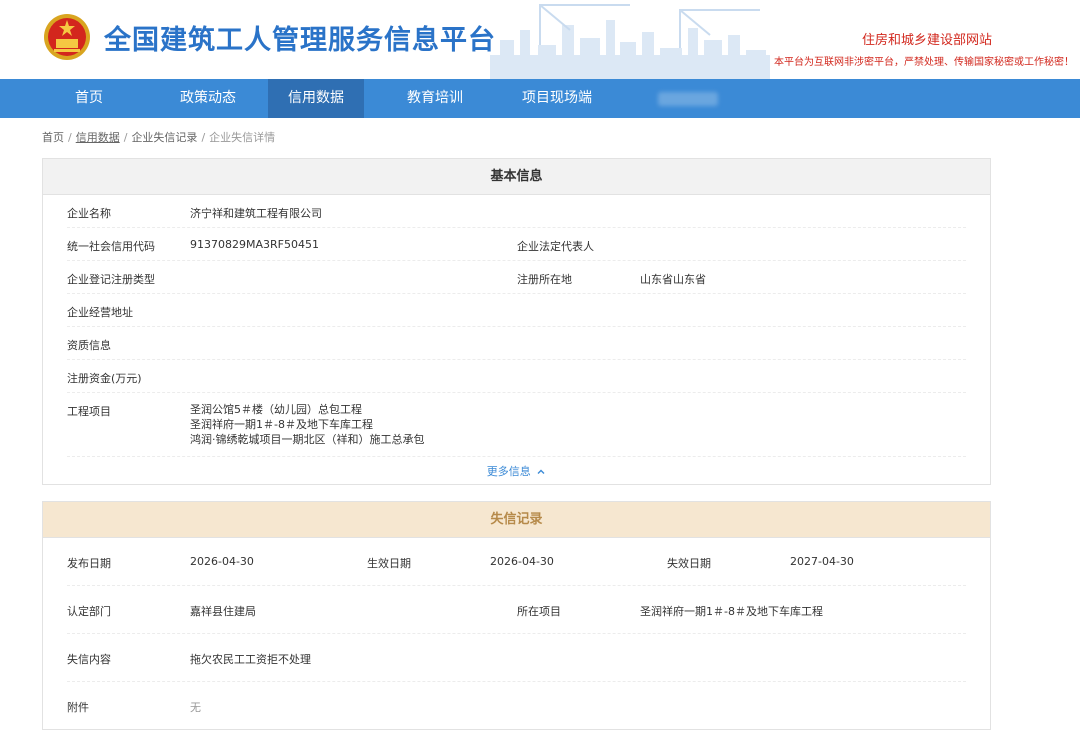 The height and width of the screenshot is (734, 1080). Describe the element at coordinates (924, 62) in the screenshot. I see `security-warning: 本平台为互联网非涉密平台，严禁处理、传输国家秘密或工作秘密！` at that location.